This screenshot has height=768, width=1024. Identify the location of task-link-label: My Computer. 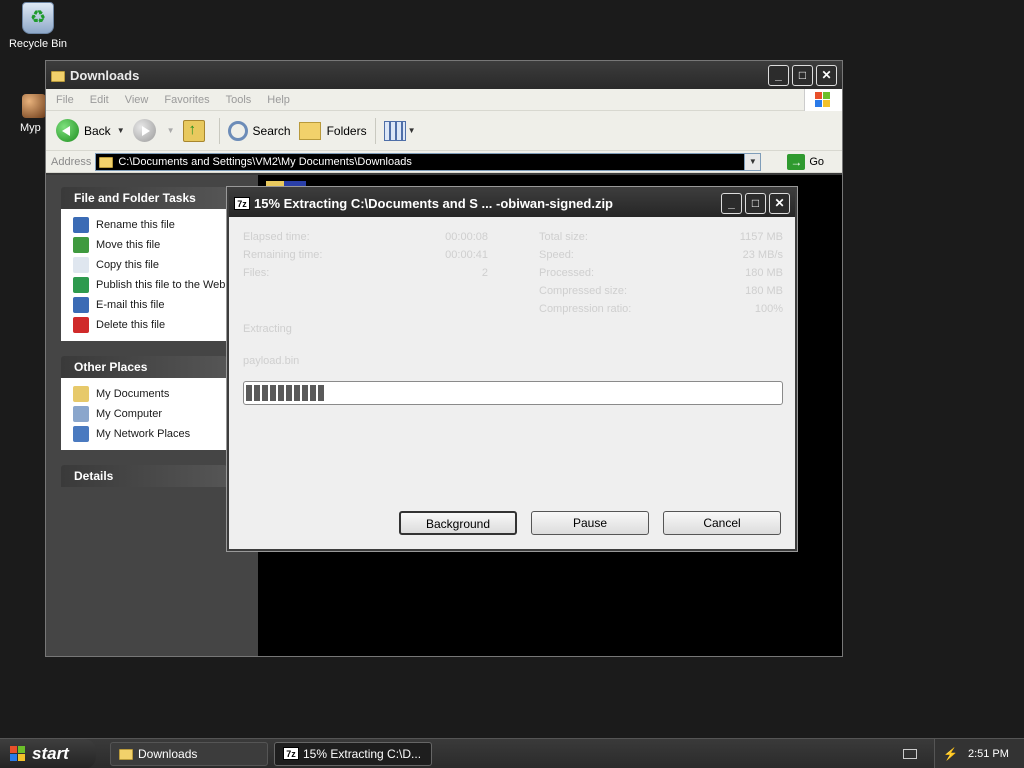
(129, 414).